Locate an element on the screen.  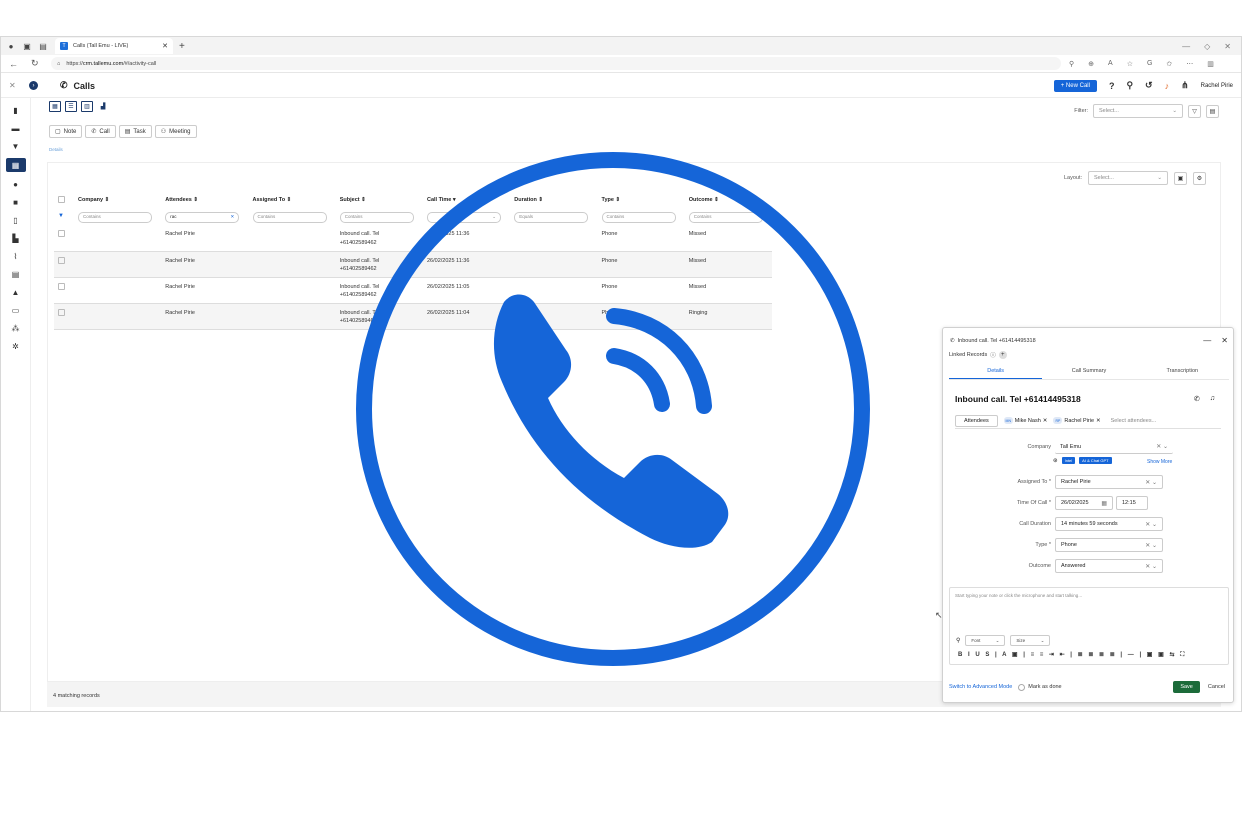
collapse-sidebar-icon: › is located at coordinates (33, 85).